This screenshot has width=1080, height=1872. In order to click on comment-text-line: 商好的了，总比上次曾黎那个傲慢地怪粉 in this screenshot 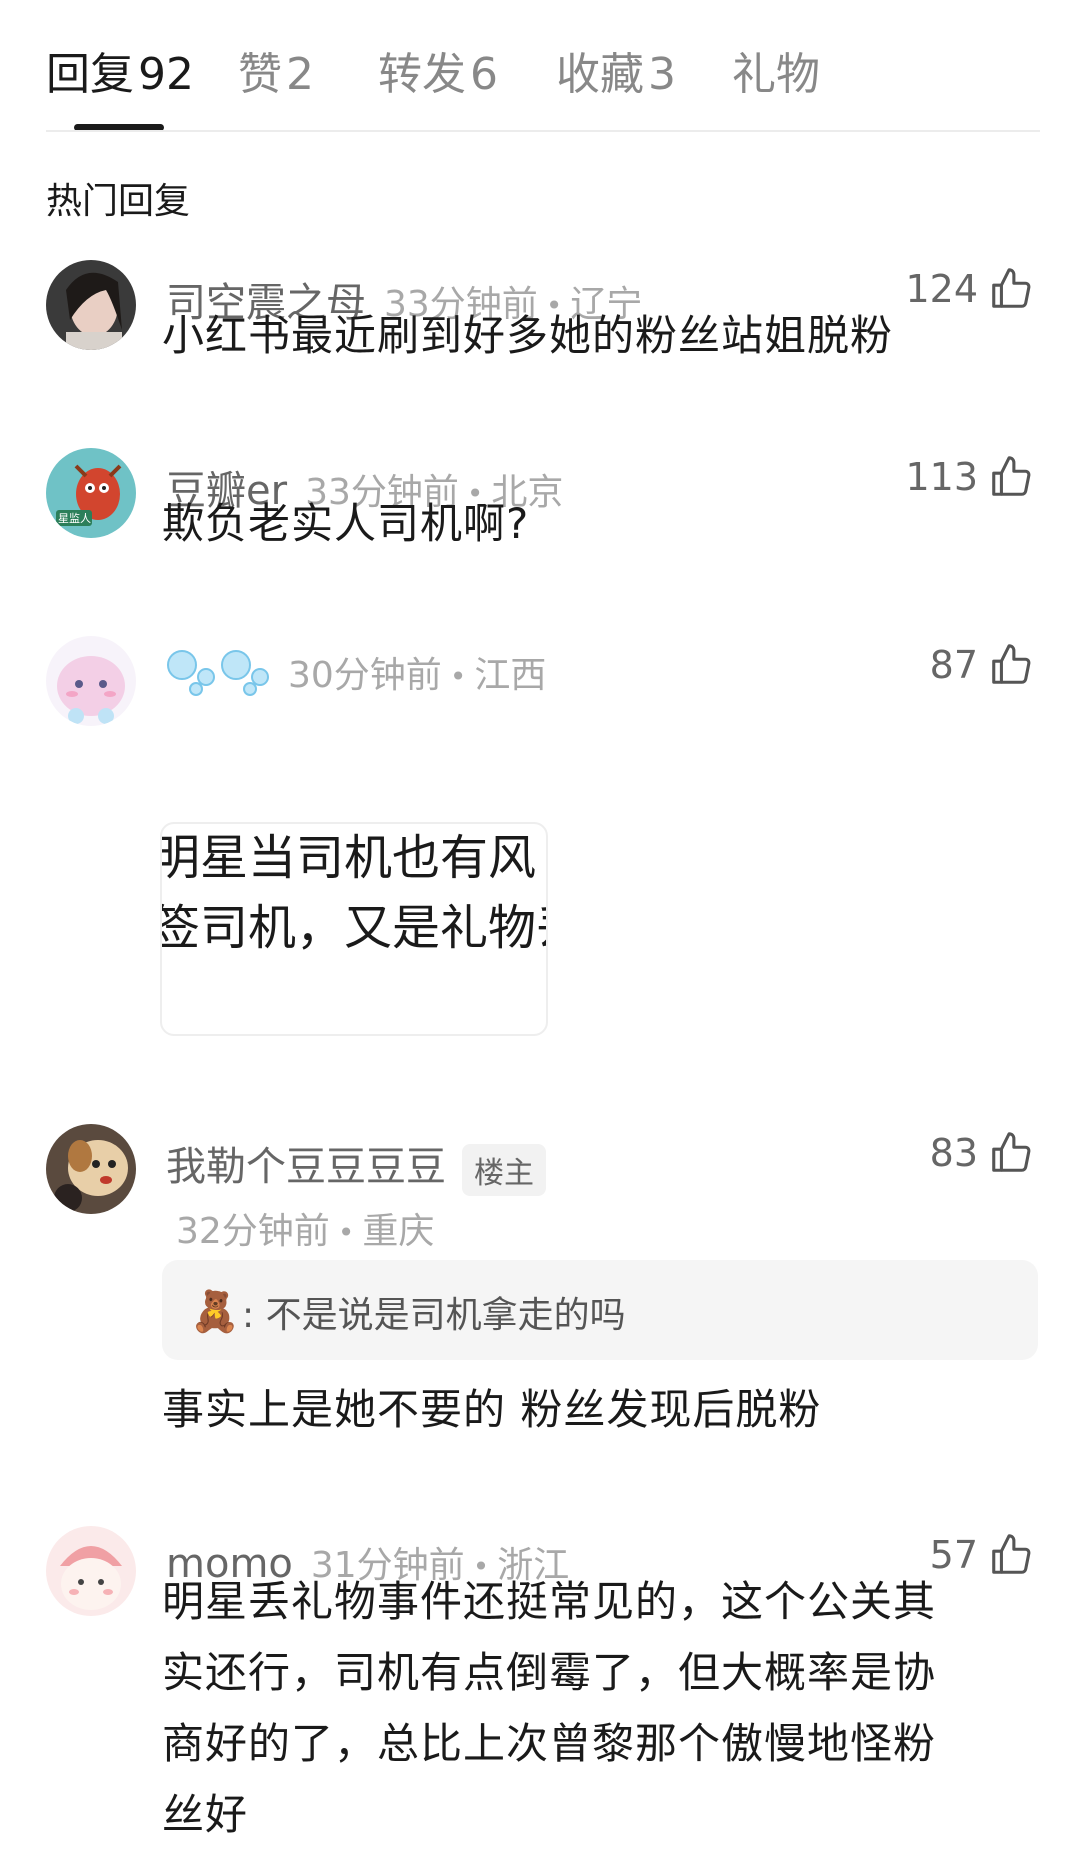, I will do `click(549, 1743)`.